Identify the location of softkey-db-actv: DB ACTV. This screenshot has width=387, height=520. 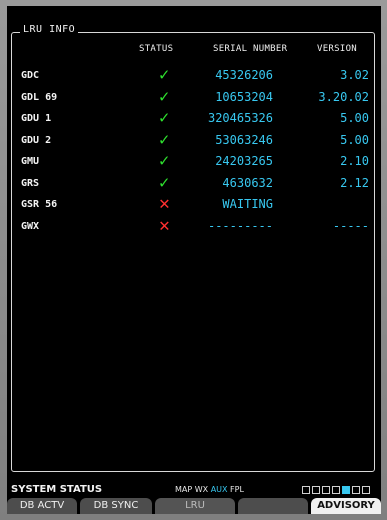
(42, 506).